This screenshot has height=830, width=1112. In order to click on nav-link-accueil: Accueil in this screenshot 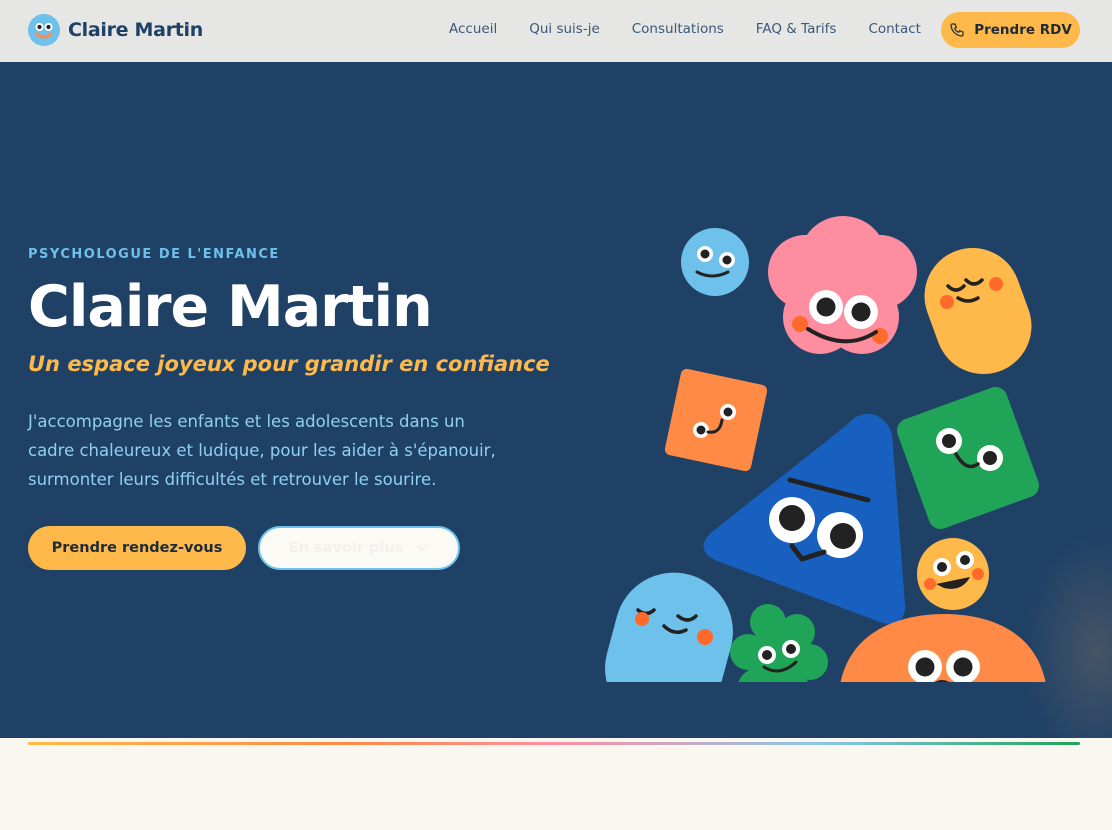, I will do `click(473, 29)`.